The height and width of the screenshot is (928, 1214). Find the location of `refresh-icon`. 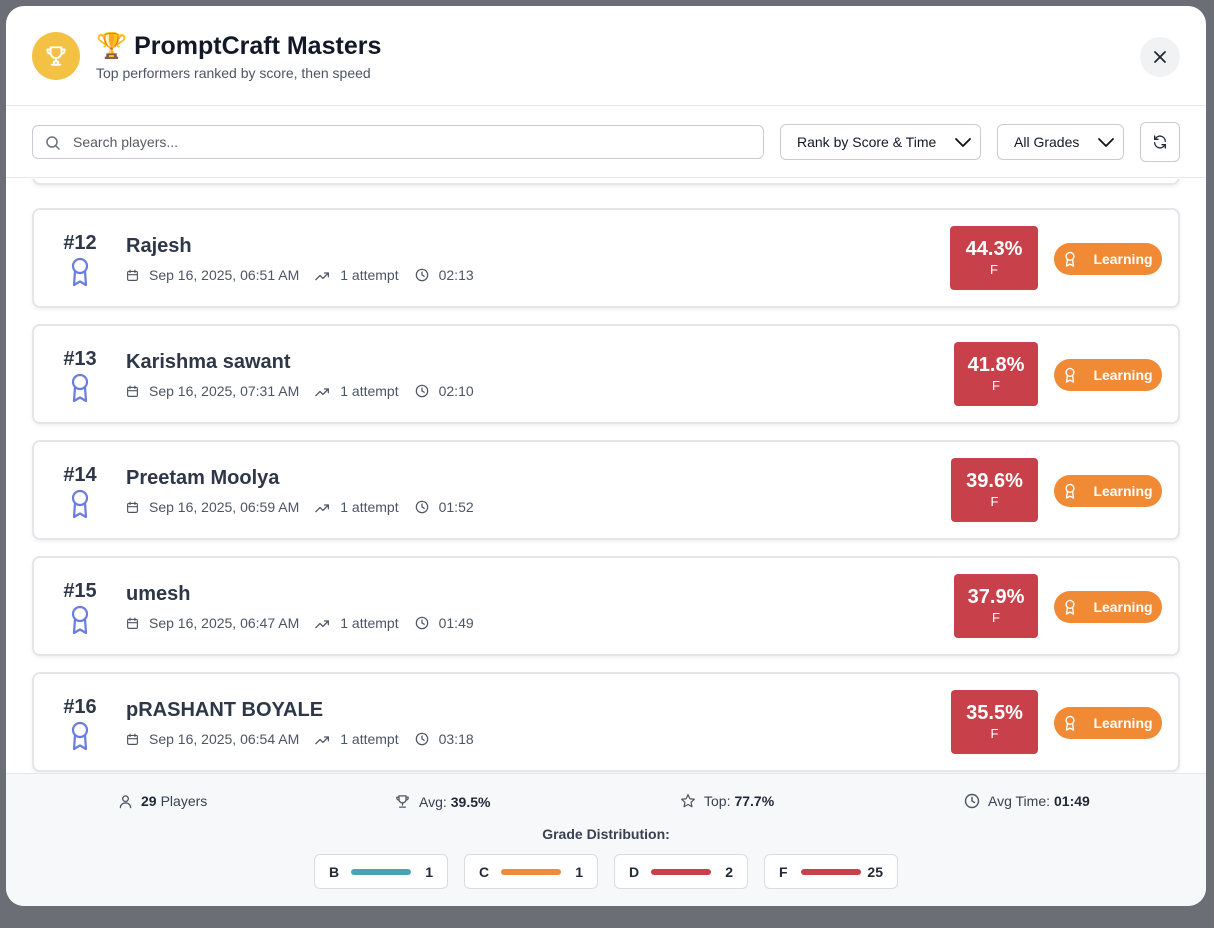

refresh-icon is located at coordinates (1160, 142).